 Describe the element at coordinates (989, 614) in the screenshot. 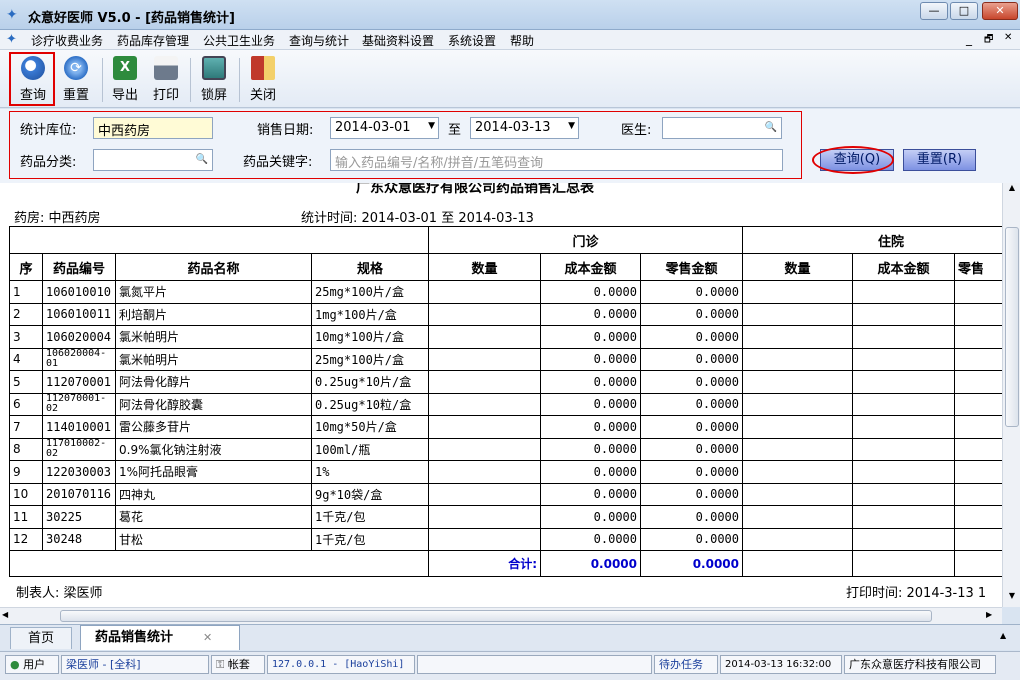

I see `scroll-right-icon: ▶` at that location.